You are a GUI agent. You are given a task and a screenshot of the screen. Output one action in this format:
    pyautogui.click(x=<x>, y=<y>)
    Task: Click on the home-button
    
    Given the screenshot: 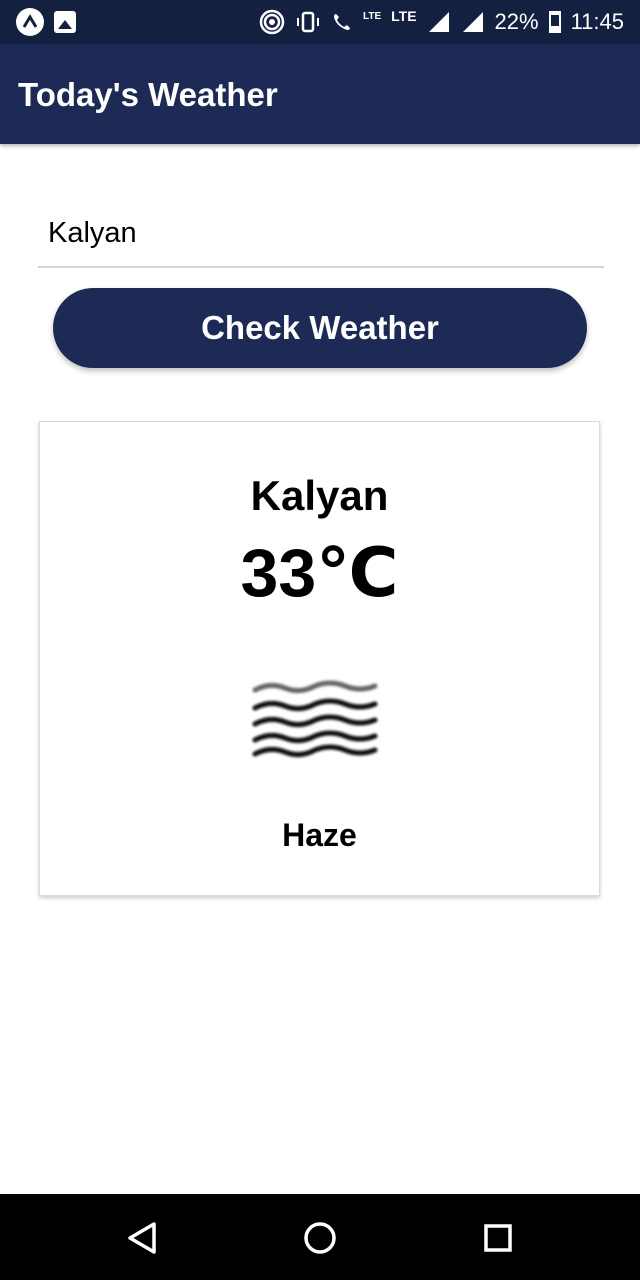 What is the action you would take?
    pyautogui.click(x=320, y=1238)
    